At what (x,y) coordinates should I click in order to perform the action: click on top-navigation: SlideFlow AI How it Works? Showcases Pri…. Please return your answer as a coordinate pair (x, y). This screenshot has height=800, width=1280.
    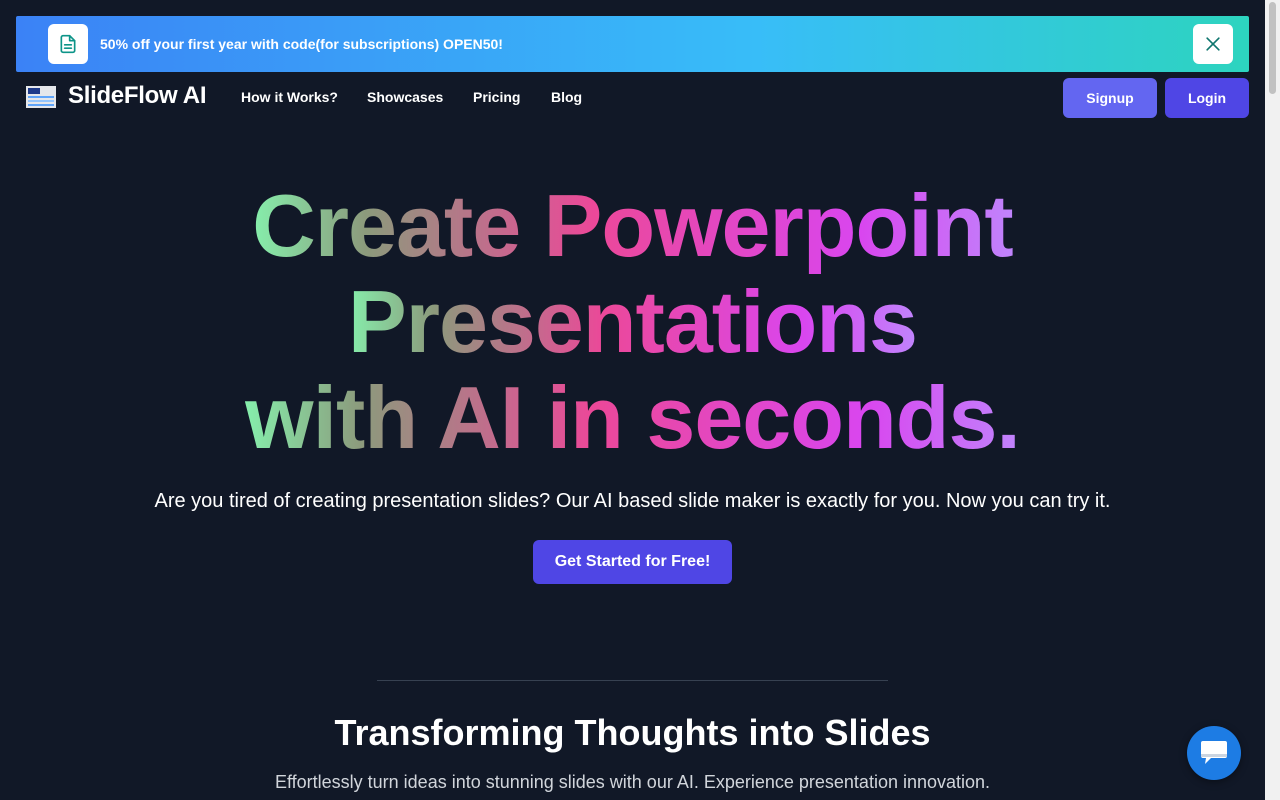
    Looking at the image, I should click on (632, 98).